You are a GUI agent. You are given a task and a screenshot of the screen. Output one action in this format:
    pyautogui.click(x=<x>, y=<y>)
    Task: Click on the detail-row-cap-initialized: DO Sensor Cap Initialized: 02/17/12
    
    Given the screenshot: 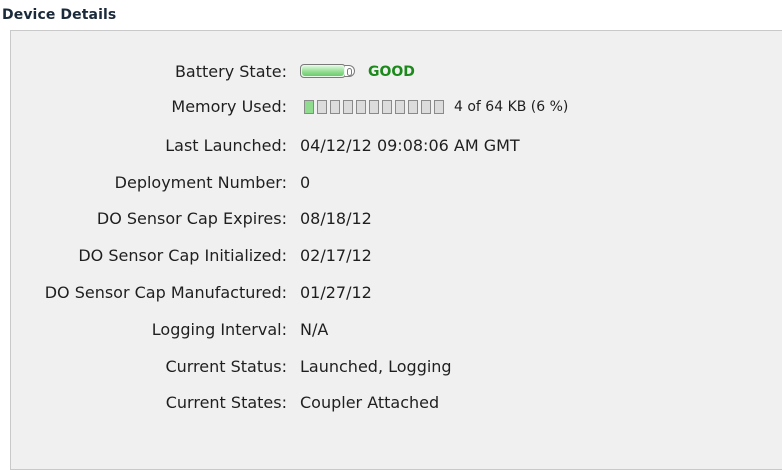 What is the action you would take?
    pyautogui.click(x=391, y=256)
    